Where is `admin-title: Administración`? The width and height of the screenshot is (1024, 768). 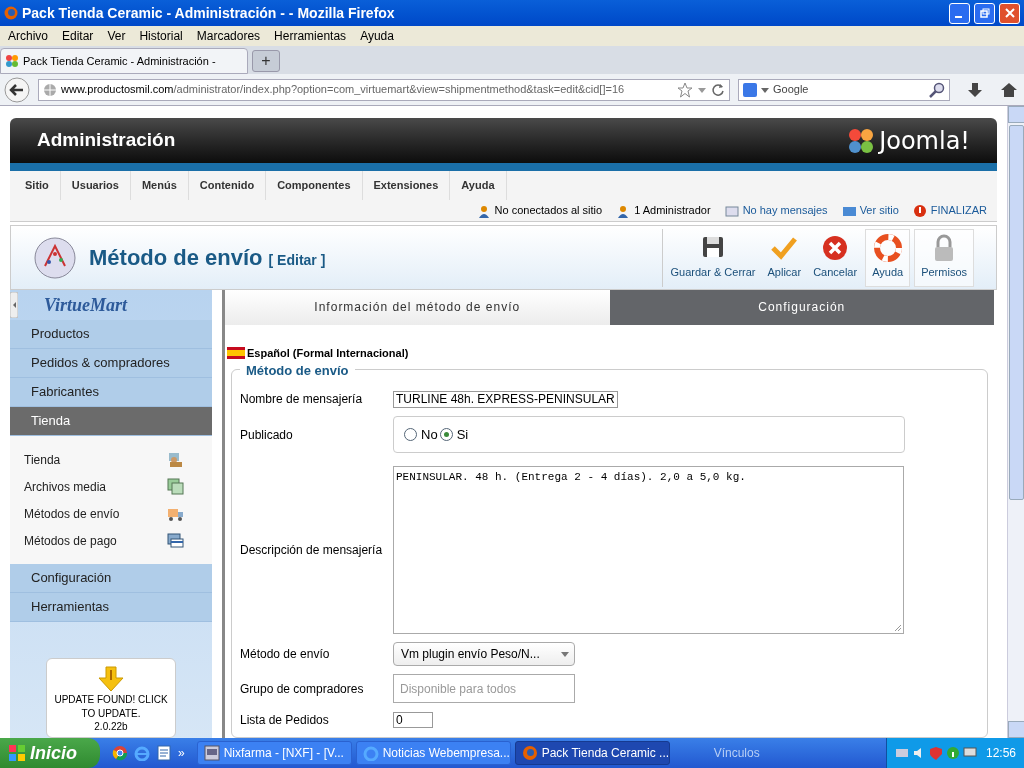
admin-title: Administración is located at coordinates (106, 140).